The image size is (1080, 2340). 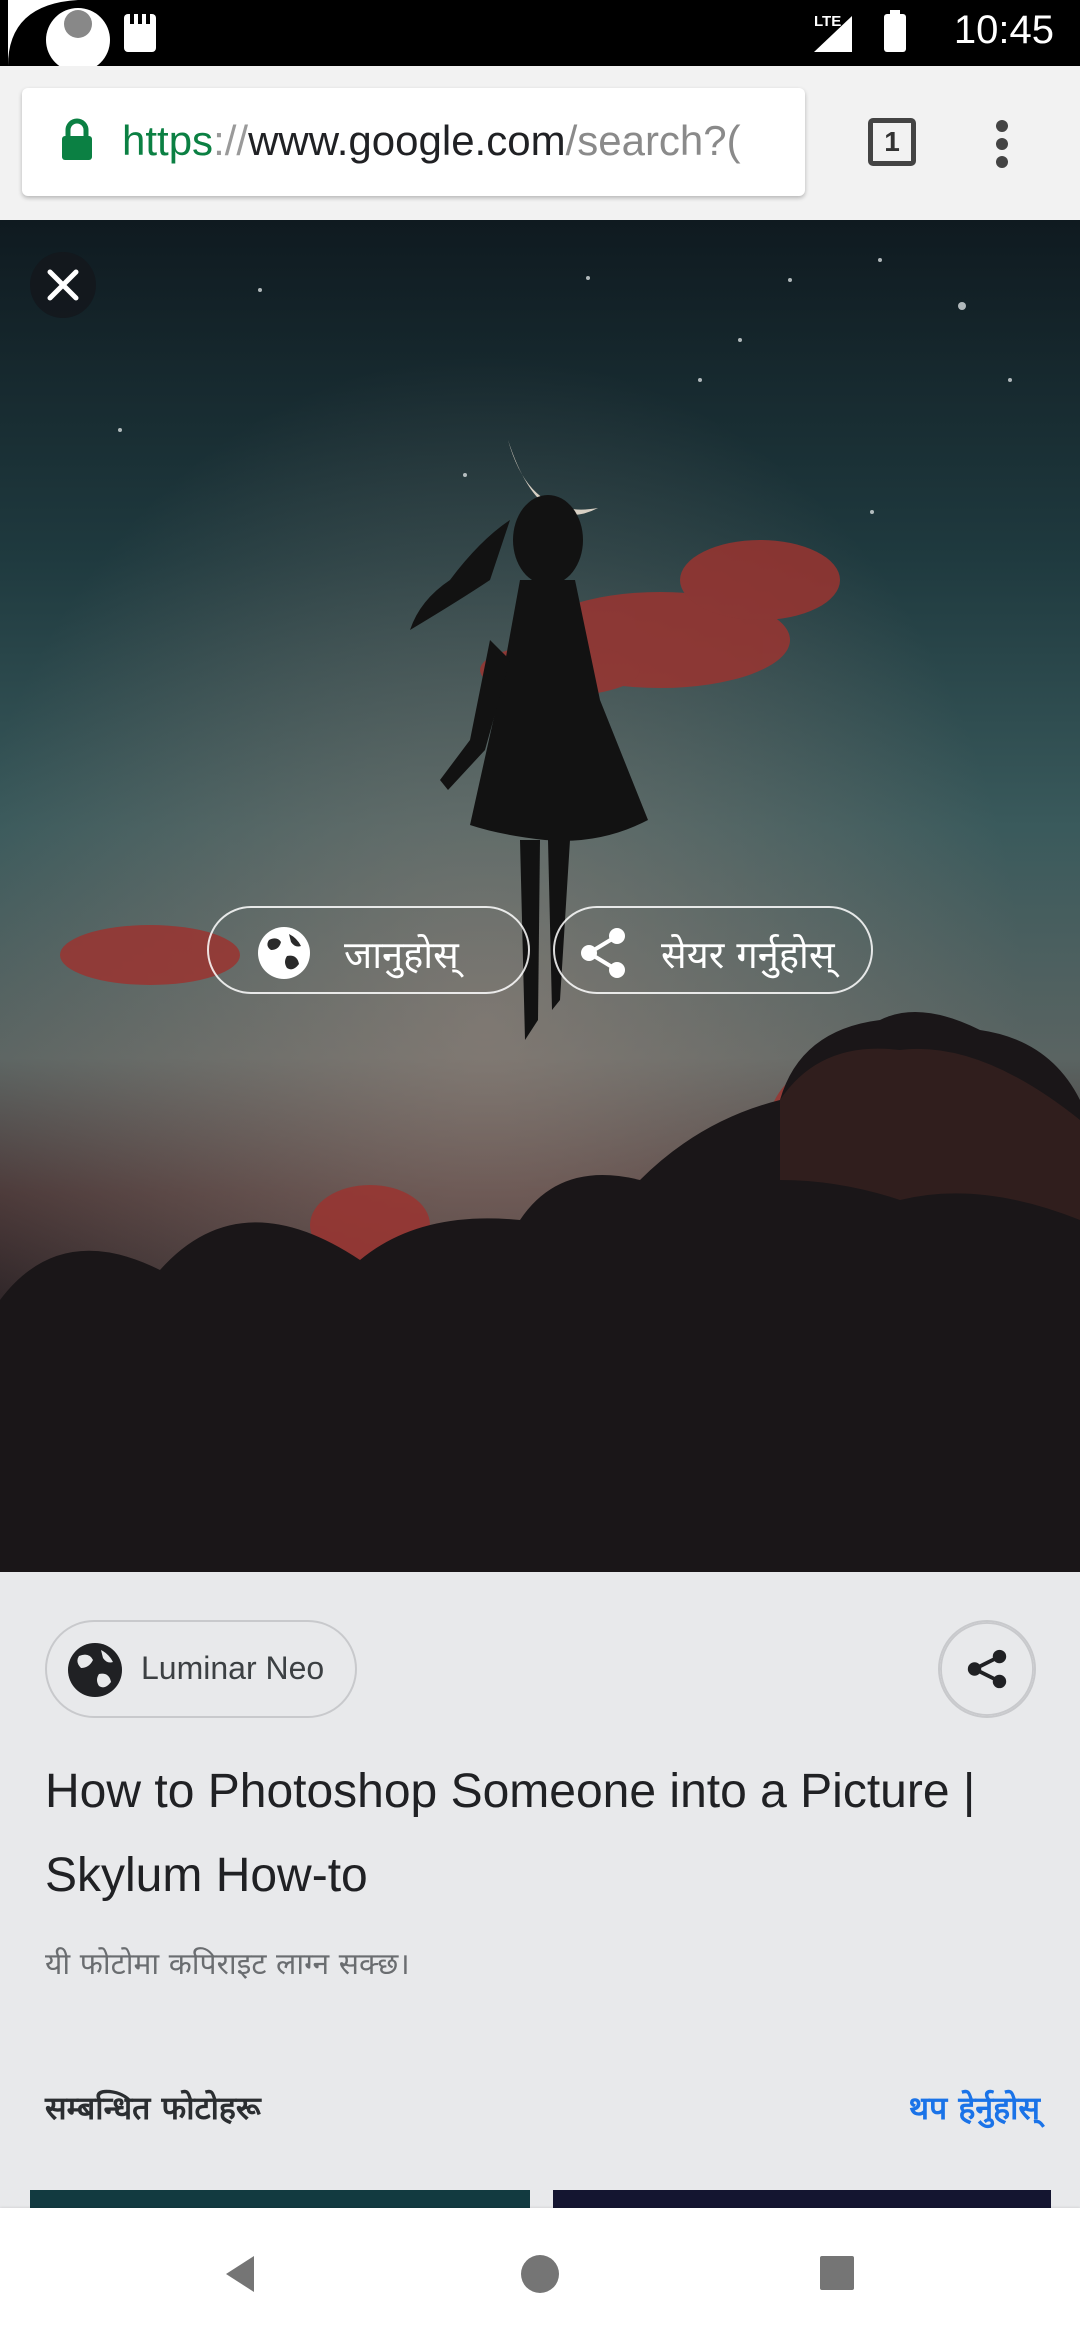 I want to click on notification-icons, so click(x=82, y=33).